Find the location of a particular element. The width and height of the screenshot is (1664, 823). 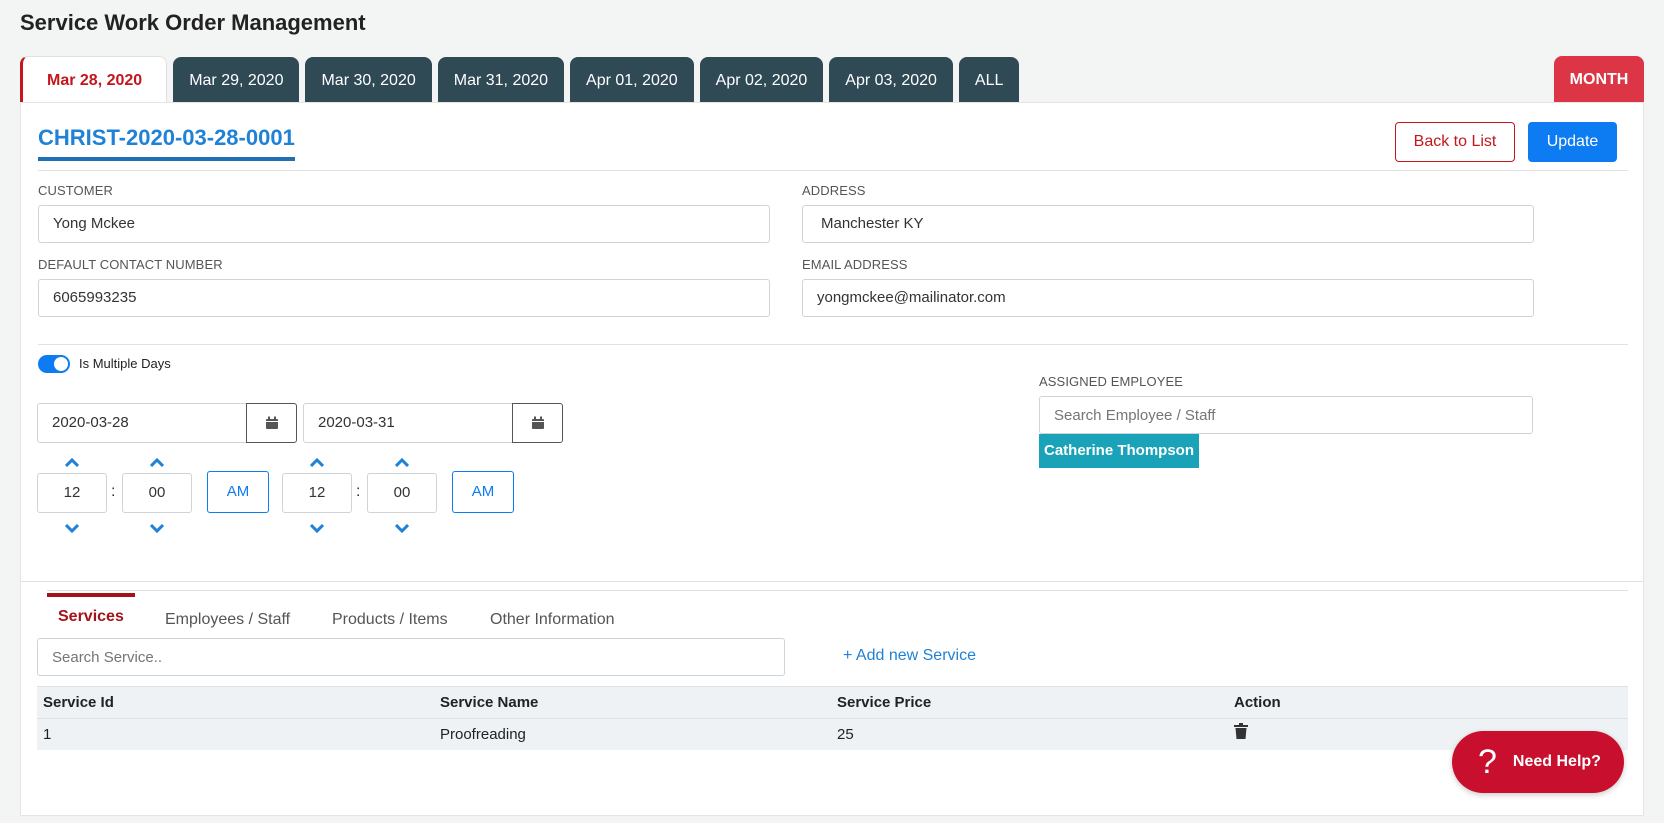

end-hour-down-icon is located at coordinates (317, 528).